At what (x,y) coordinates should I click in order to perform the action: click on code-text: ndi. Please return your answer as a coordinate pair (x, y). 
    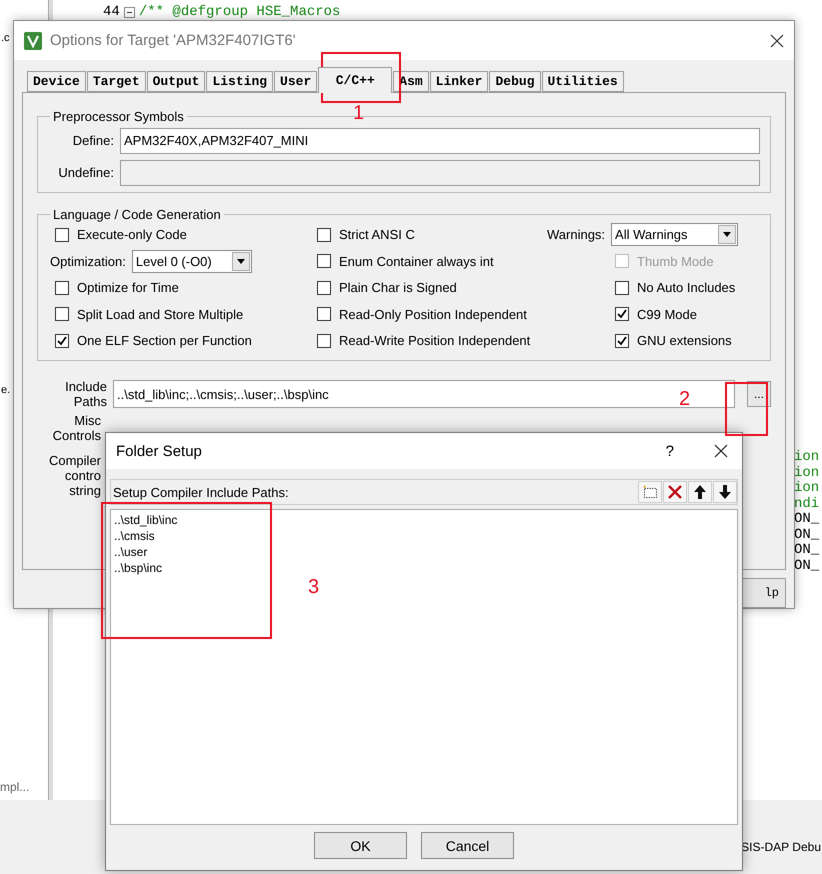
    Looking at the image, I should click on (807, 504).